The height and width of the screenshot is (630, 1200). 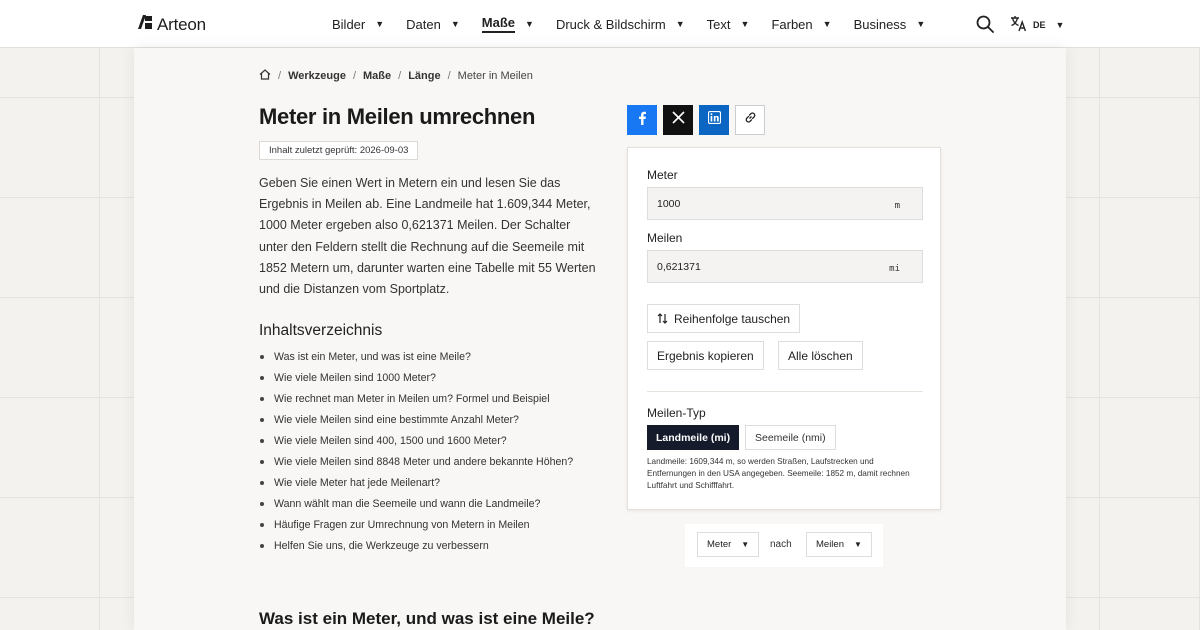 What do you see at coordinates (377, 76) in the screenshot?
I see `breadcrumb-item-masse: Maße` at bounding box center [377, 76].